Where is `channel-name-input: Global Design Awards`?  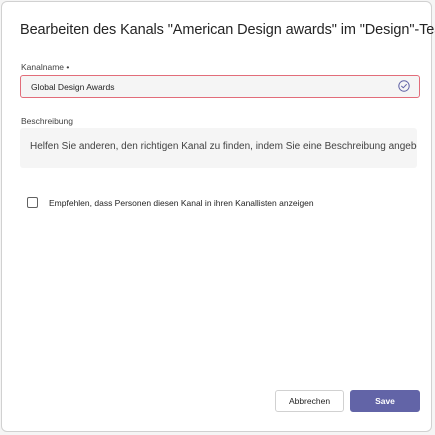 channel-name-input: Global Design Awards is located at coordinates (220, 86).